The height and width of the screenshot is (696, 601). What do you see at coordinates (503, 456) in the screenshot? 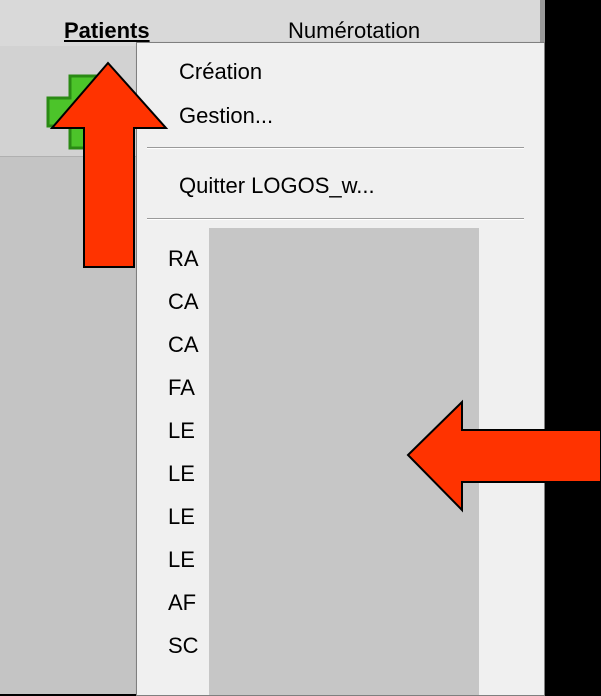
I see `red-arrow-left-icon` at bounding box center [503, 456].